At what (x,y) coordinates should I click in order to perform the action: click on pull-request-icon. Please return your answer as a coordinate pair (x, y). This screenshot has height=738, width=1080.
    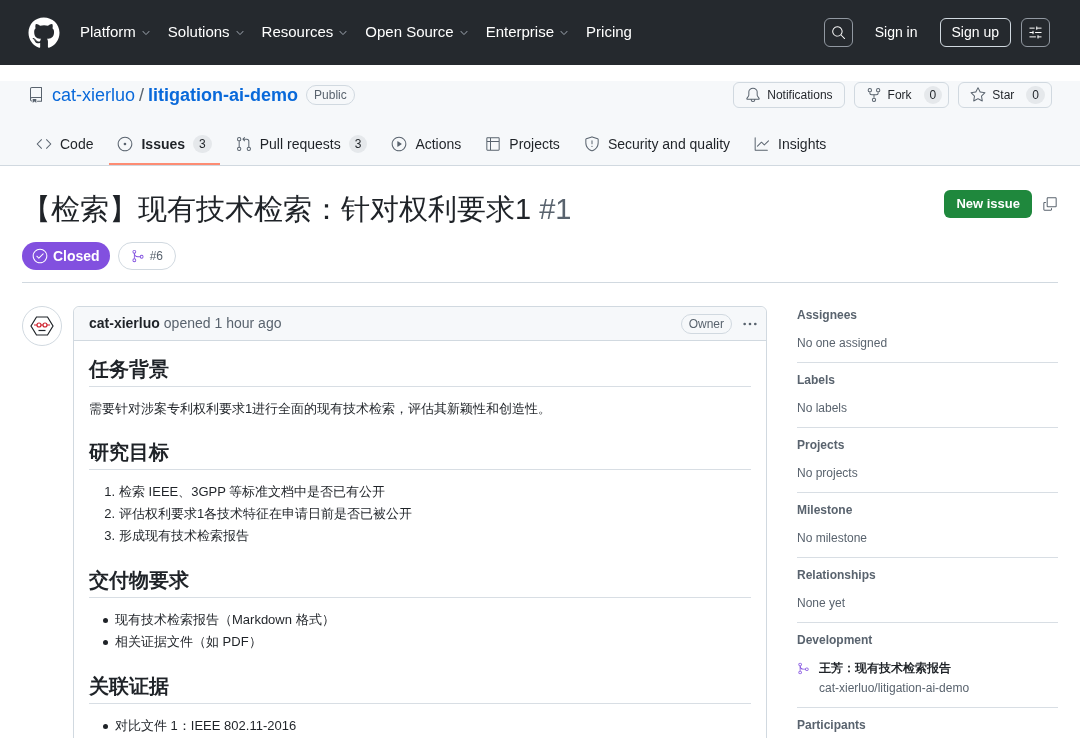
    Looking at the image, I should click on (243, 144).